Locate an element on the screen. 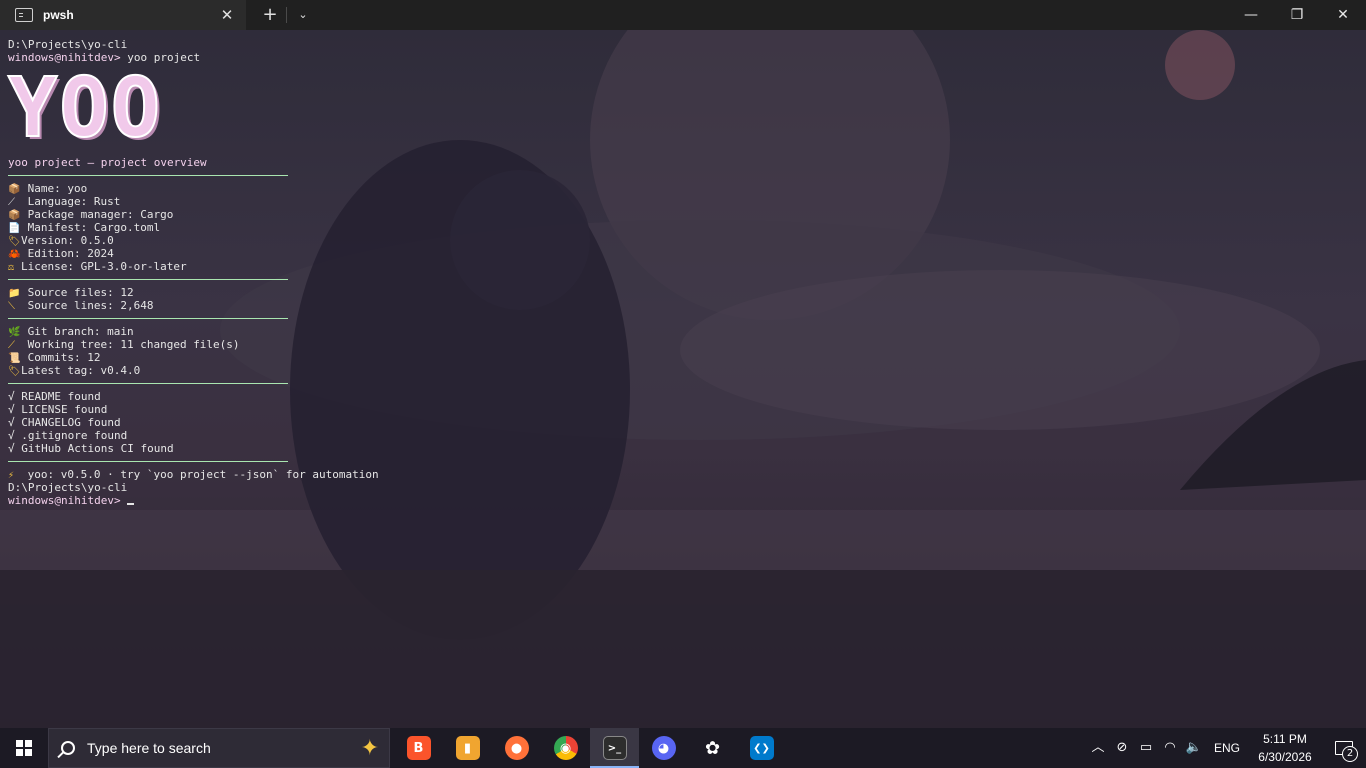 The width and height of the screenshot is (1366, 768). taskbar-apps: B ▮ ● ◉ >_ ◕ ✿ ❮❯ is located at coordinates (590, 748).